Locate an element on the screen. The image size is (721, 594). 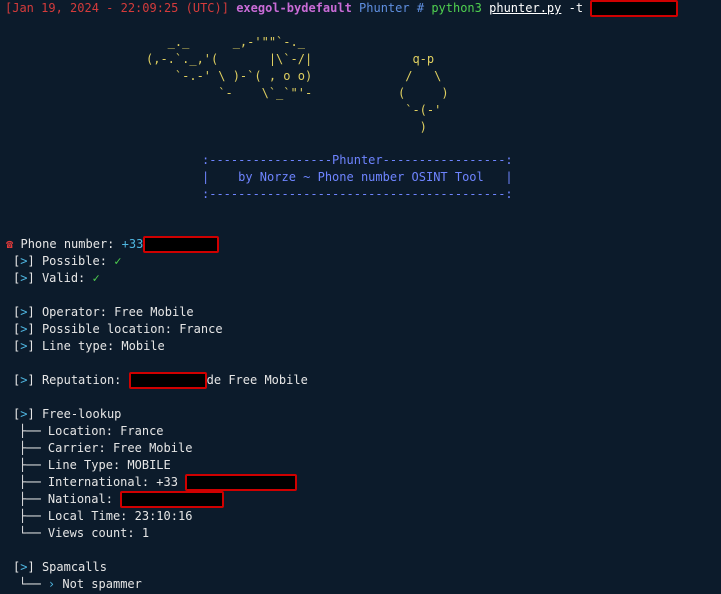
prompt-flag: -t is located at coordinates (576, 8).